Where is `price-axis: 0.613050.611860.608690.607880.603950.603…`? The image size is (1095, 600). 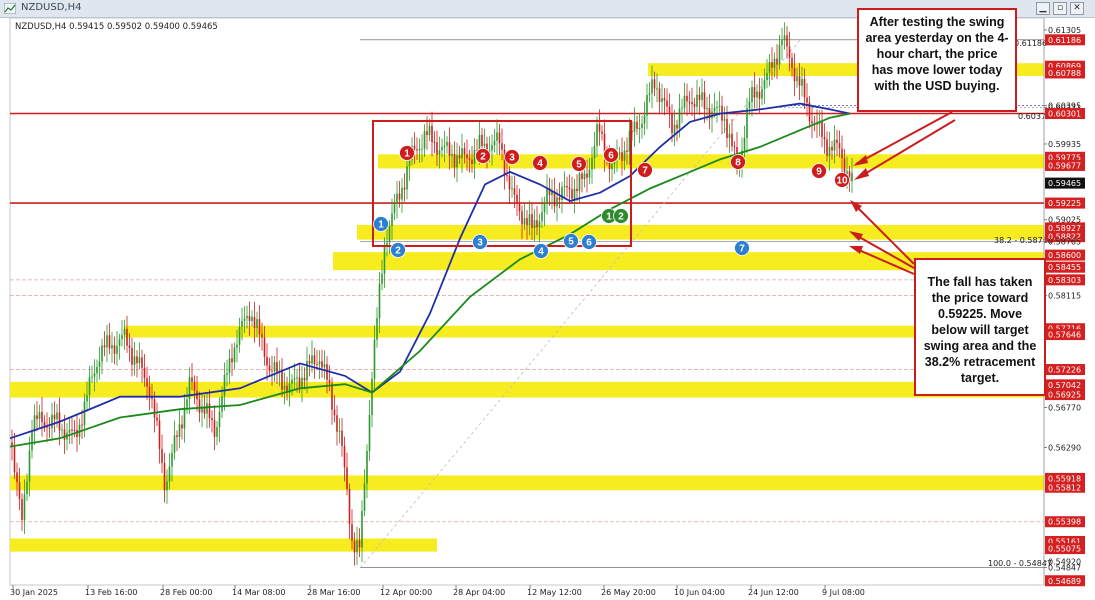 price-axis: 0.613050.611860.608690.607880.603950.603… is located at coordinates (1064, 302).